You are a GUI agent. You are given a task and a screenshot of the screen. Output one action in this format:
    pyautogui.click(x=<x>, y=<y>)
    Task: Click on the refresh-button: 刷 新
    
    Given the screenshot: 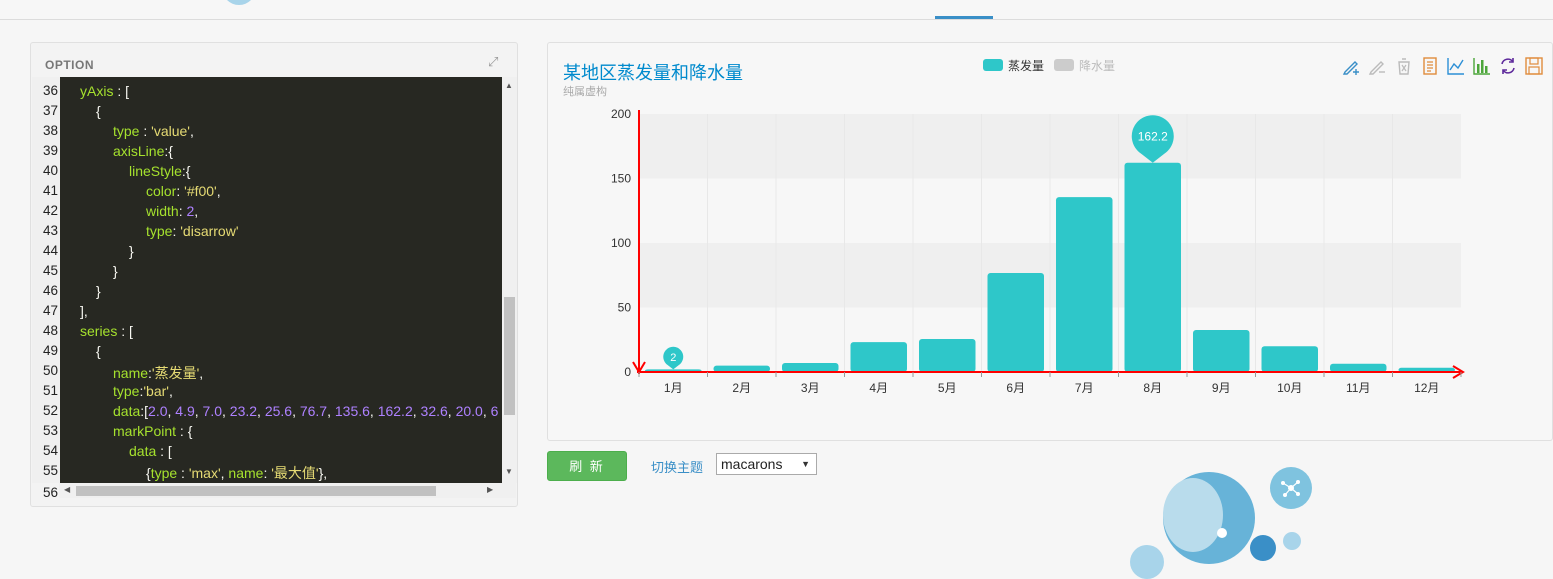 What is the action you would take?
    pyautogui.click(x=587, y=466)
    